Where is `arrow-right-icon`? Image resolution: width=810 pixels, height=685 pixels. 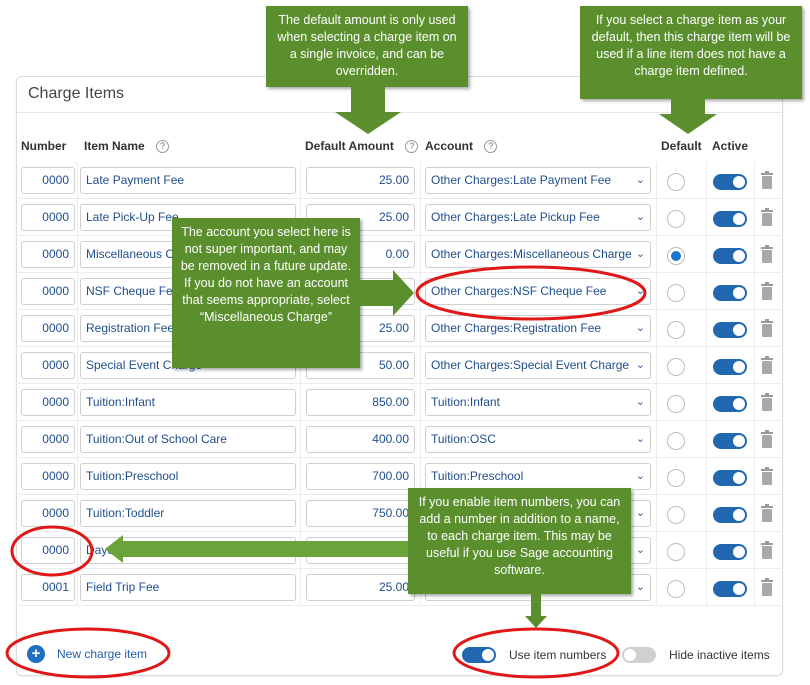
arrow-right-icon is located at coordinates (387, 293).